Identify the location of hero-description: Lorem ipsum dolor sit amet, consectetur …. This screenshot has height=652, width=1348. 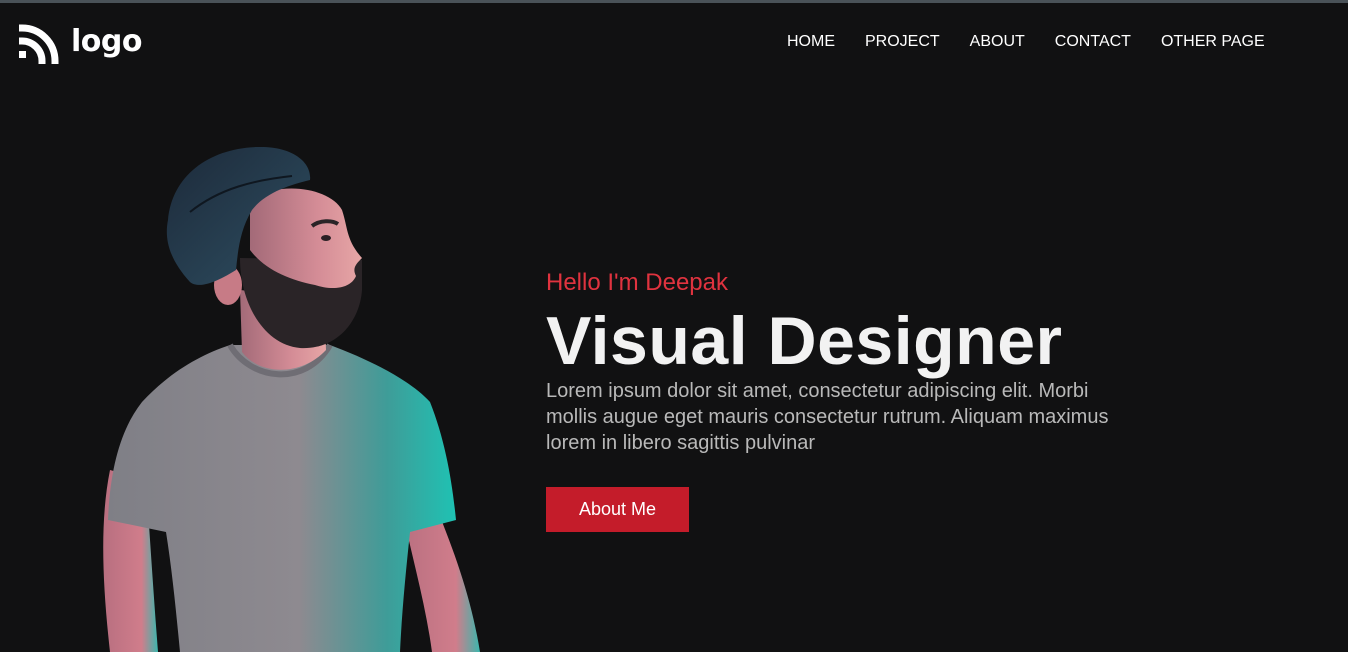
(827, 417).